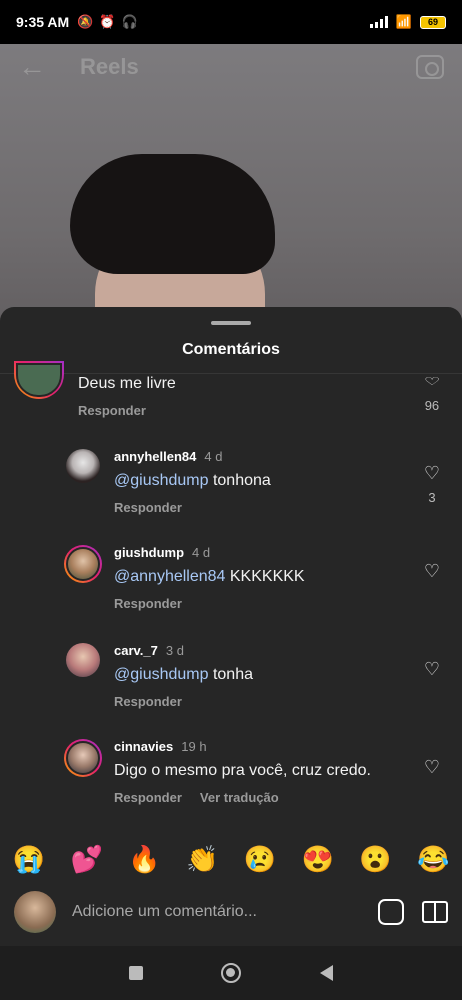 This screenshot has width=462, height=1000. What do you see at coordinates (391, 912) in the screenshot?
I see `sticker-icon` at bounding box center [391, 912].